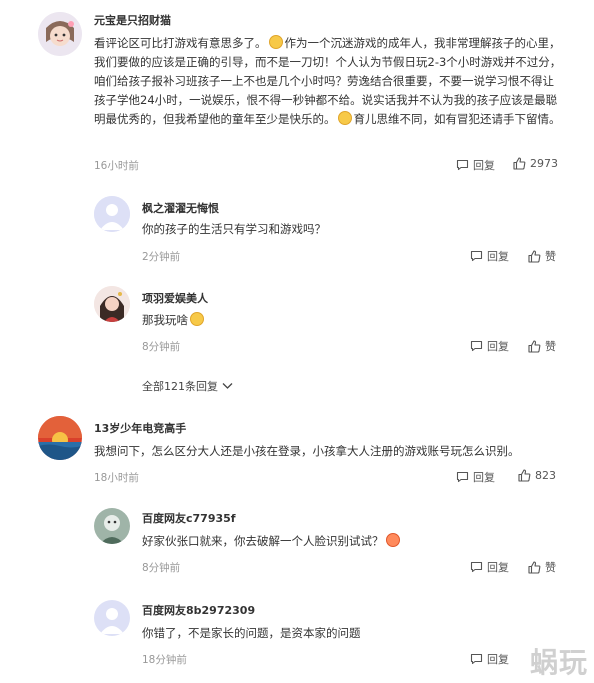  I want to click on watermark-logo: 蜗玩, so click(558, 662).